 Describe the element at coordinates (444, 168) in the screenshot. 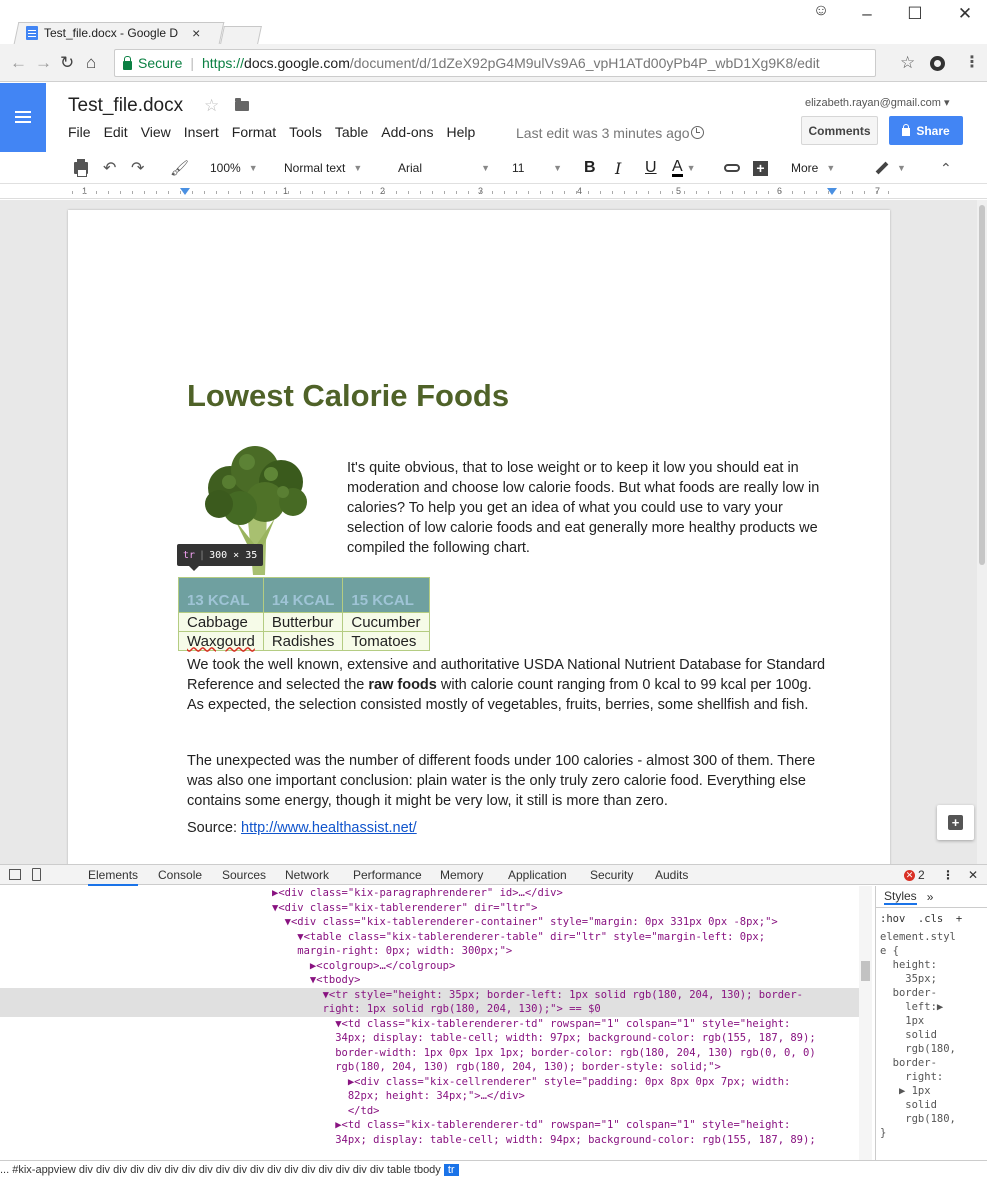

I see `font-select: Arial ▼` at that location.